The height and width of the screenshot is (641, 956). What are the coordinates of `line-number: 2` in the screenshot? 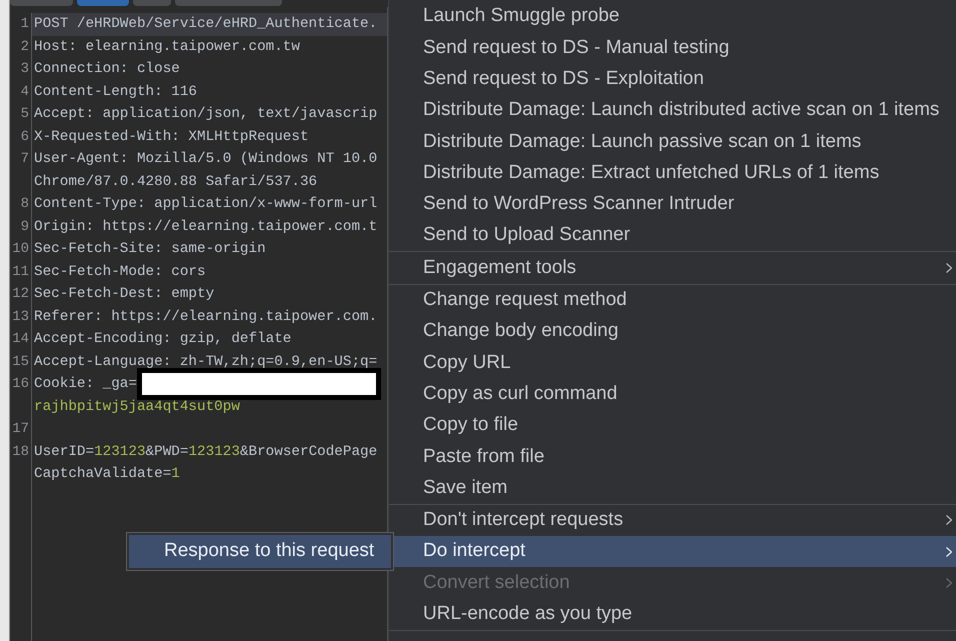 It's located at (24, 47).